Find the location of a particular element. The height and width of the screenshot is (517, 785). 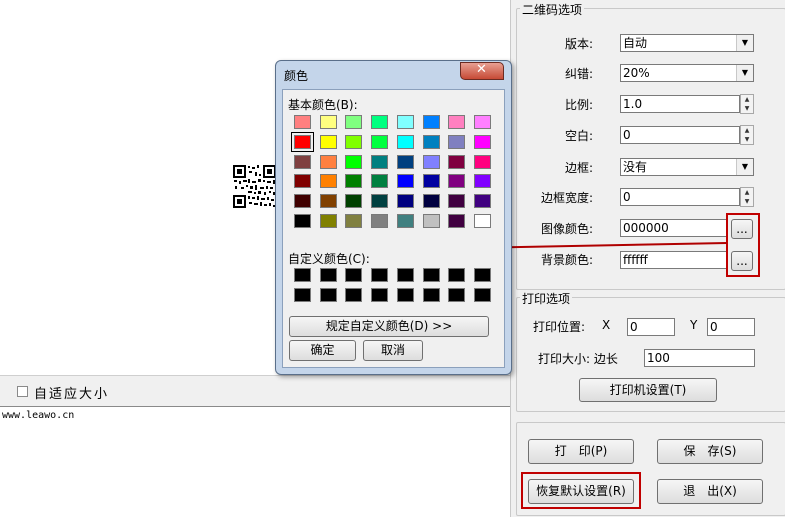

margin-input: 0 is located at coordinates (680, 135).